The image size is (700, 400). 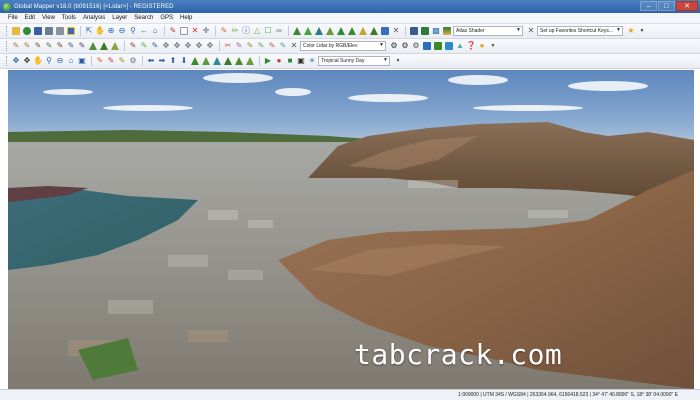 I want to click on settings-gear-icon: ⚙, so click(x=394, y=46).